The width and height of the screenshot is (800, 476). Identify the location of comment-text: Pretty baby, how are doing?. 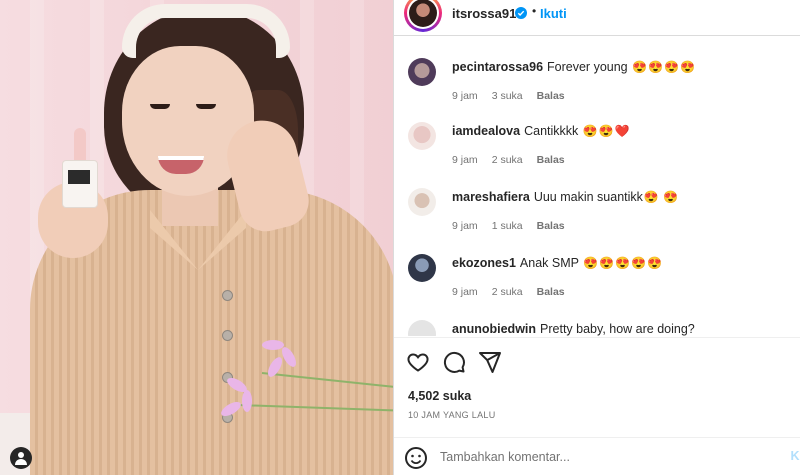
(617, 329).